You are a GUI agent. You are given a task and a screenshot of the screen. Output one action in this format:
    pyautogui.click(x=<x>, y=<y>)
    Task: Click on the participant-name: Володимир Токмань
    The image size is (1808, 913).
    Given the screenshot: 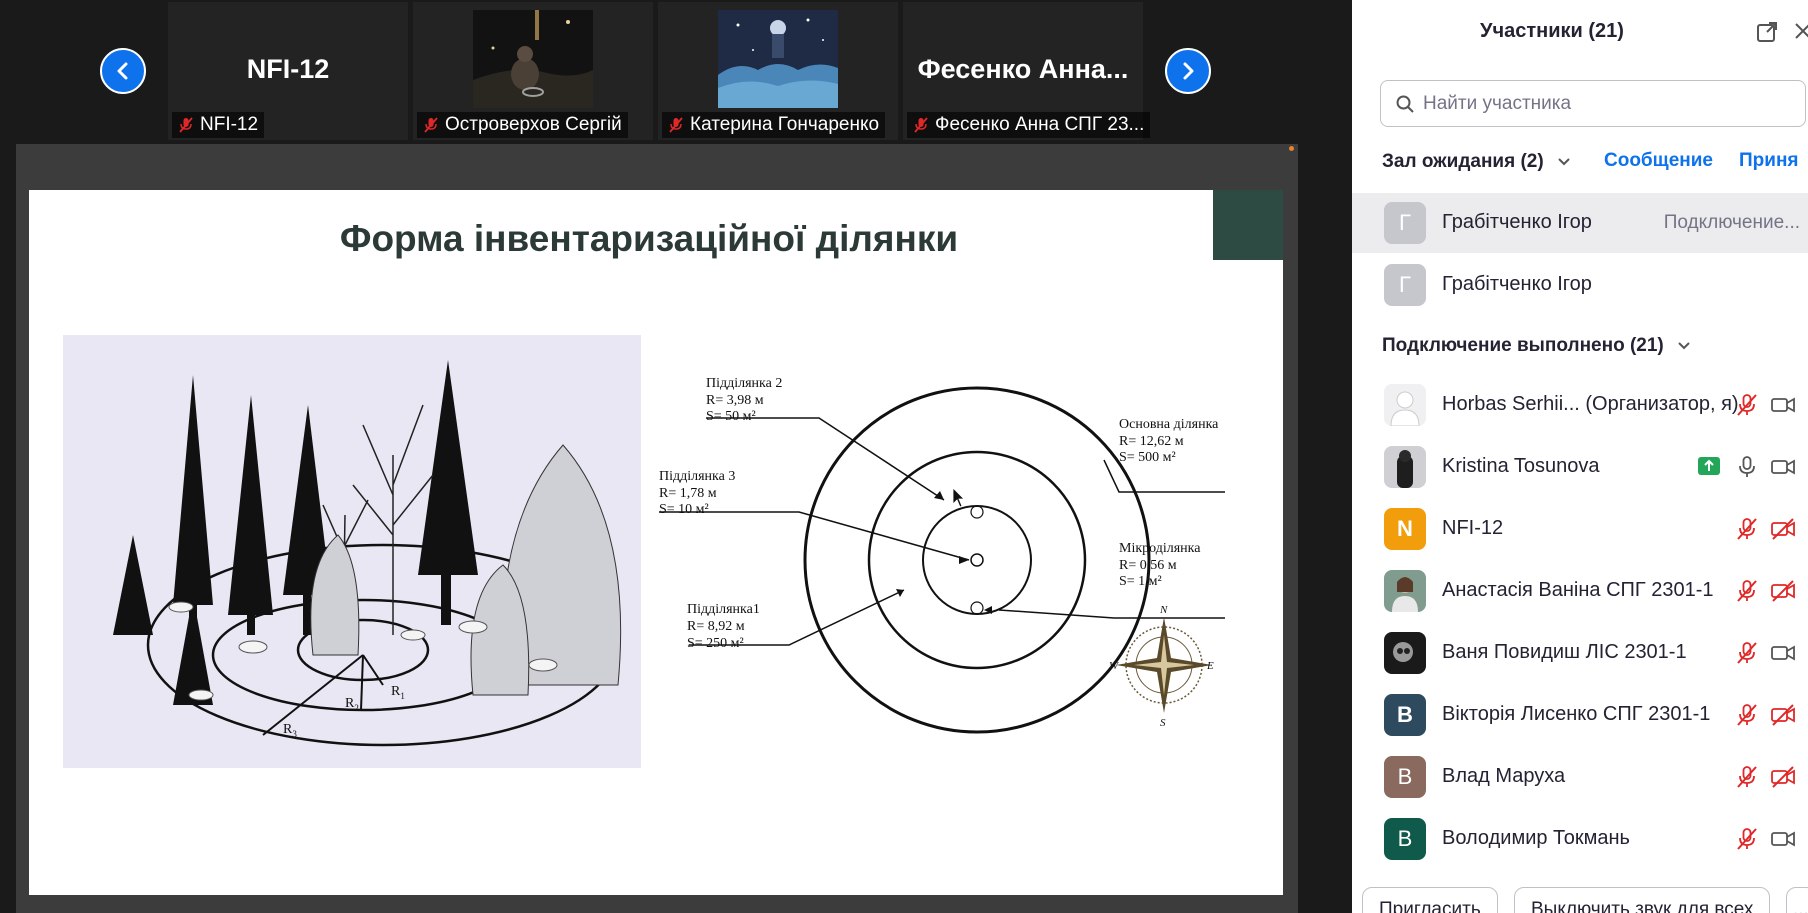 What is the action you would take?
    pyautogui.click(x=1536, y=838)
    